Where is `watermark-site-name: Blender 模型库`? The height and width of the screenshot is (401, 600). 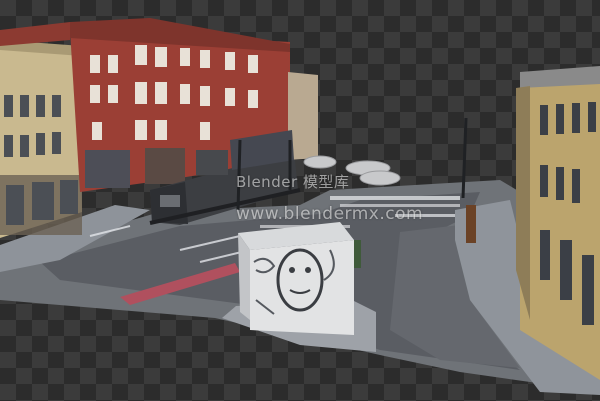 watermark-site-name: Blender 模型库 is located at coordinates (293, 182).